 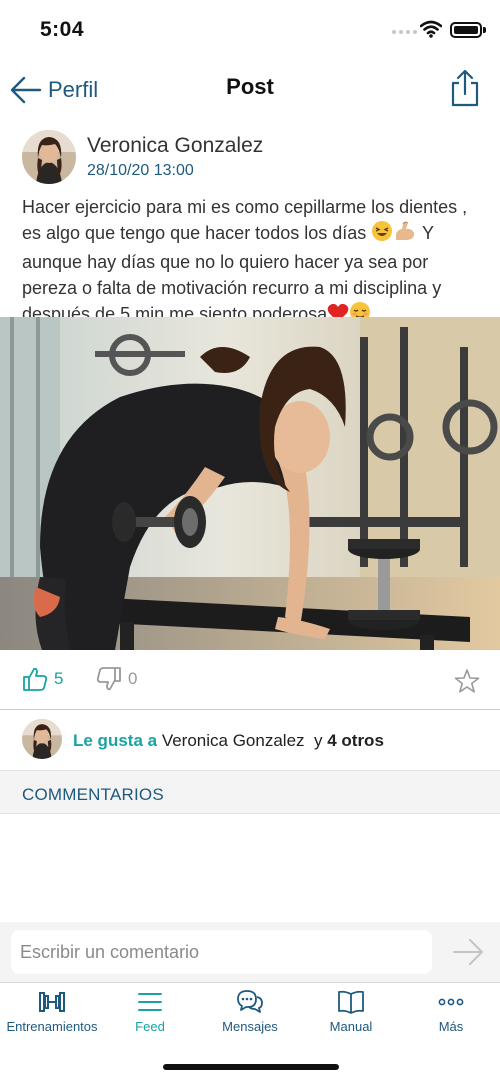 I want to click on thumbs-up-icon, so click(x=35, y=679).